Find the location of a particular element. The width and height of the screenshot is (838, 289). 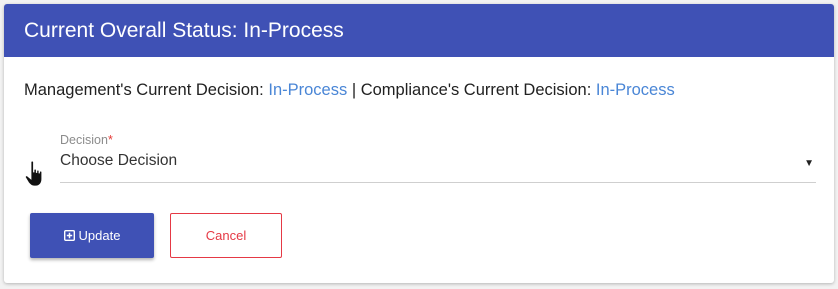

hand-pointer-icon is located at coordinates (33, 173).